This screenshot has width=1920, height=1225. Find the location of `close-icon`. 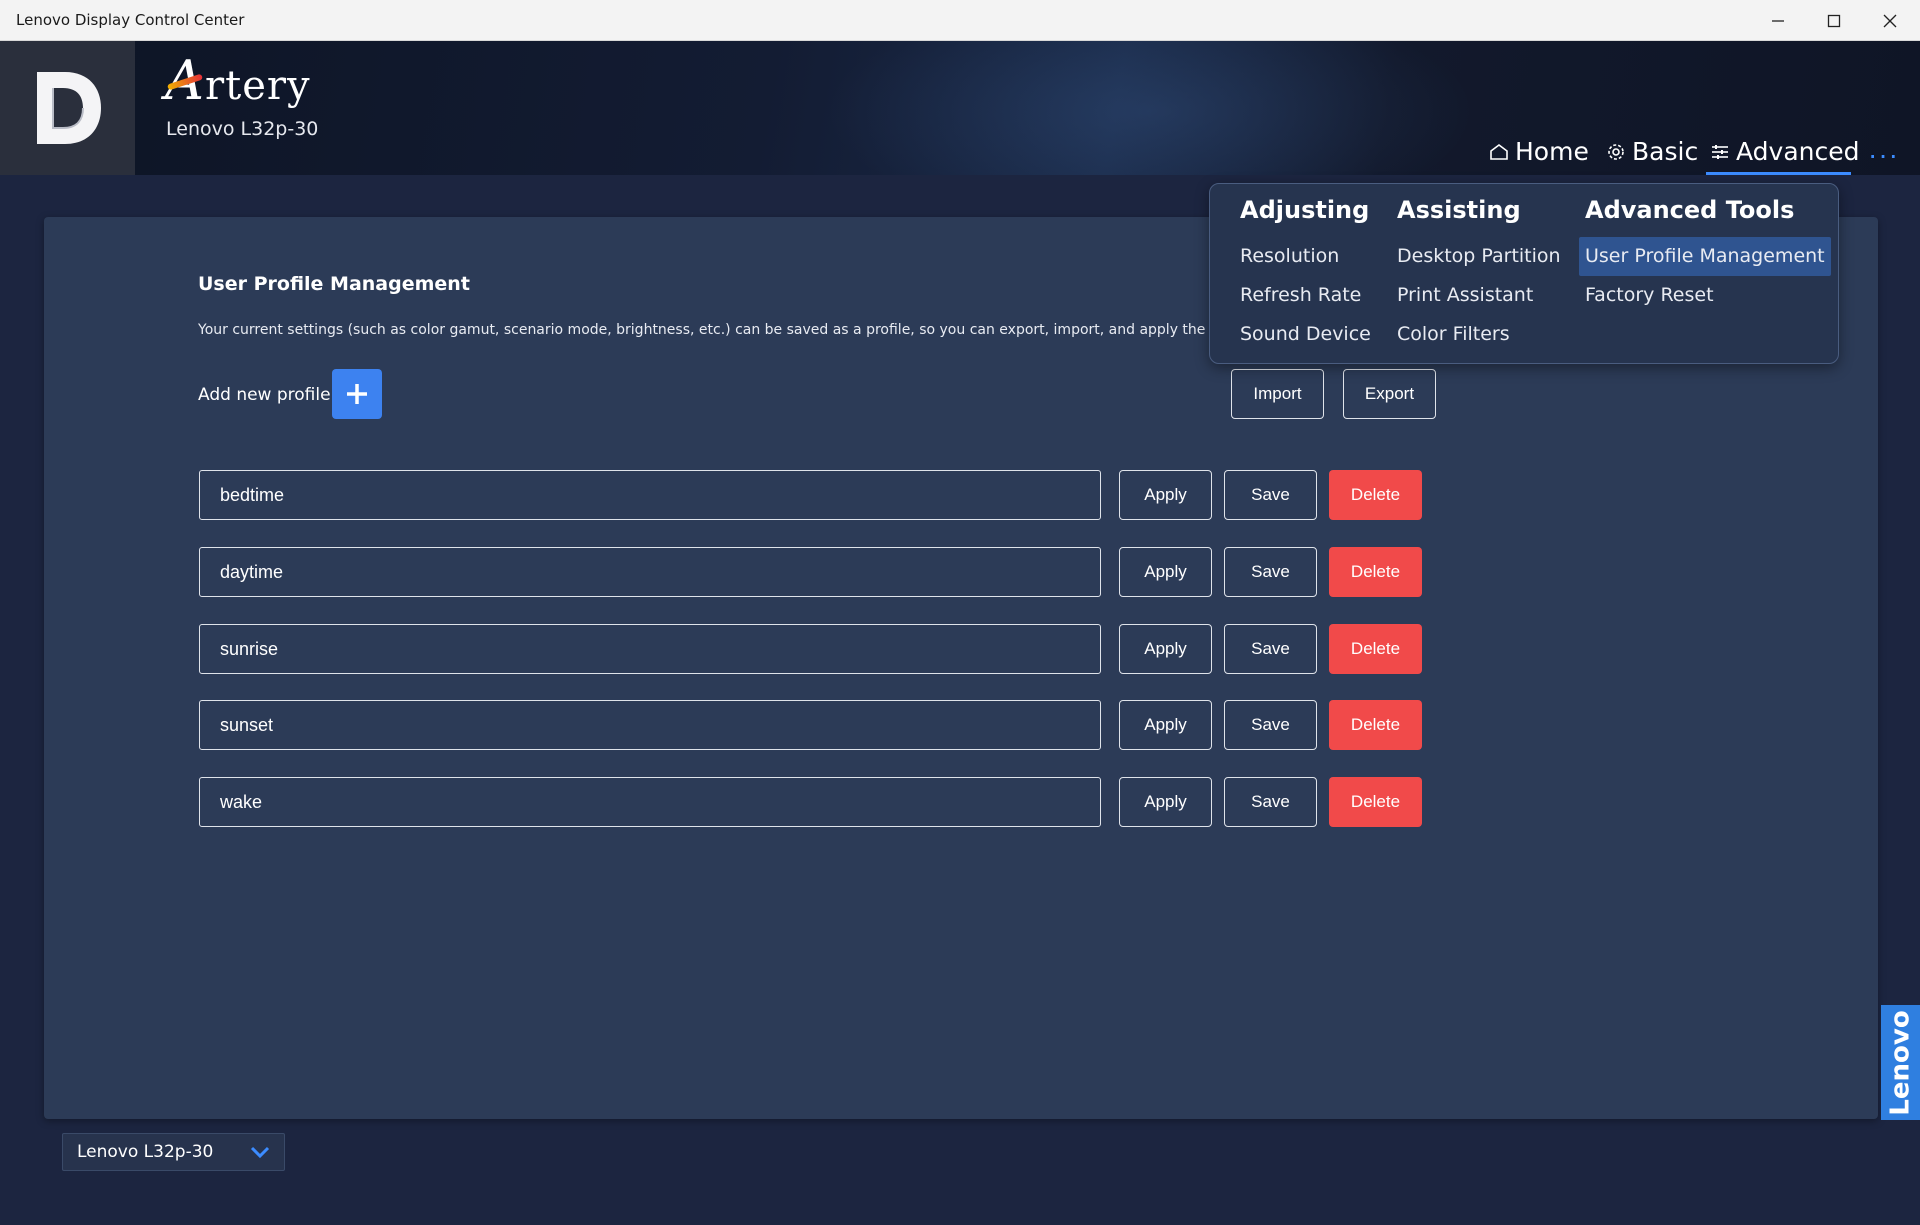

close-icon is located at coordinates (1890, 20).